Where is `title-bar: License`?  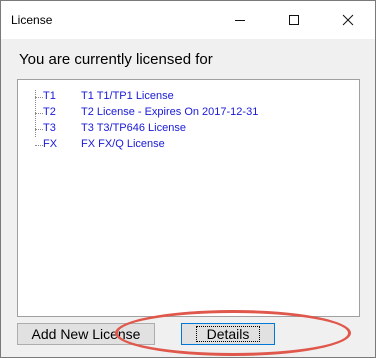 title-bar: License is located at coordinates (188, 20).